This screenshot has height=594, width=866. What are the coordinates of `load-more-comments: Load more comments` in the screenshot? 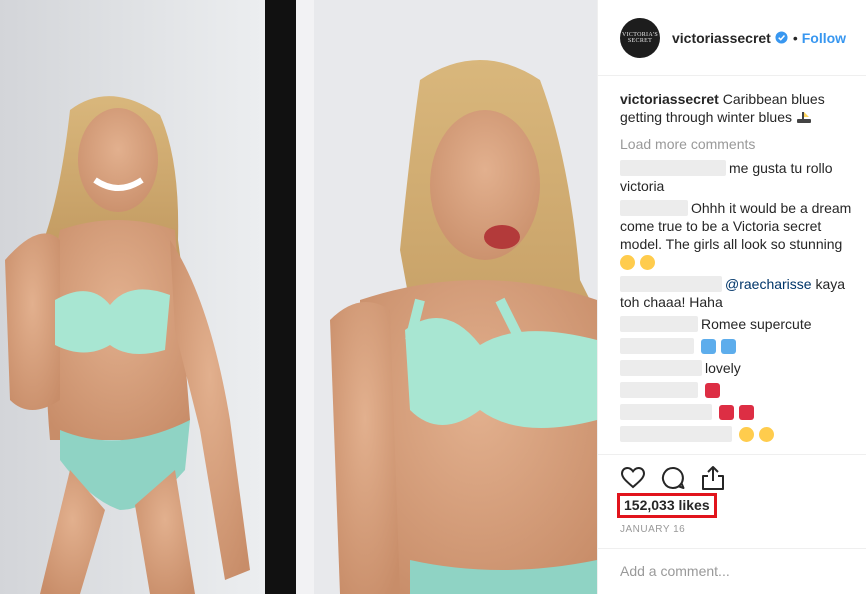 It's located at (740, 144).